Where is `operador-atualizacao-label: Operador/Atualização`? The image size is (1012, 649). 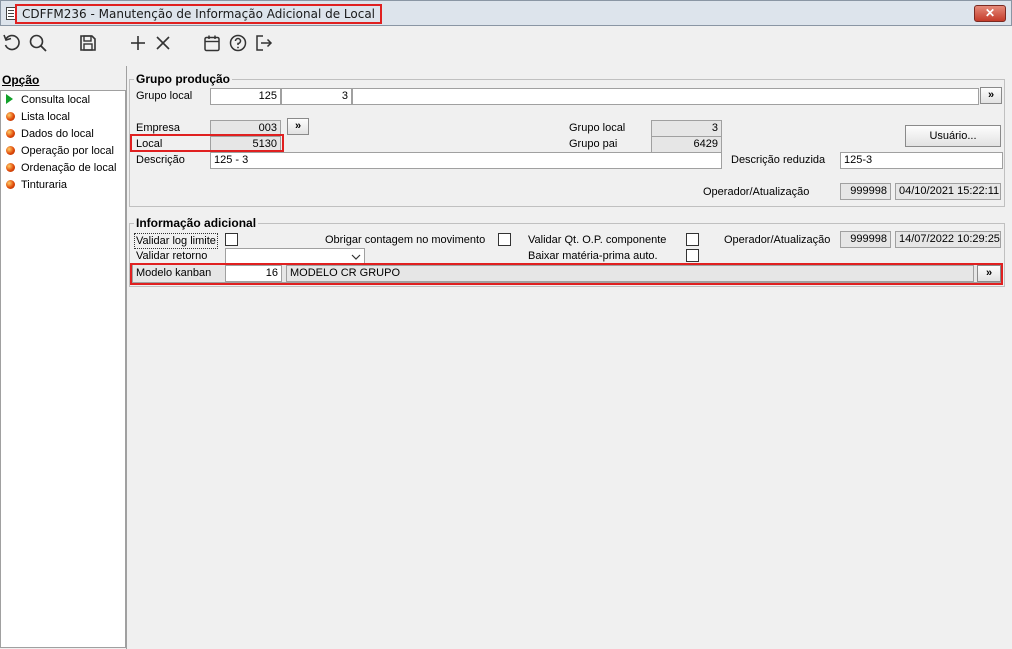
operador-atualizacao-label: Operador/Atualização is located at coordinates (756, 192).